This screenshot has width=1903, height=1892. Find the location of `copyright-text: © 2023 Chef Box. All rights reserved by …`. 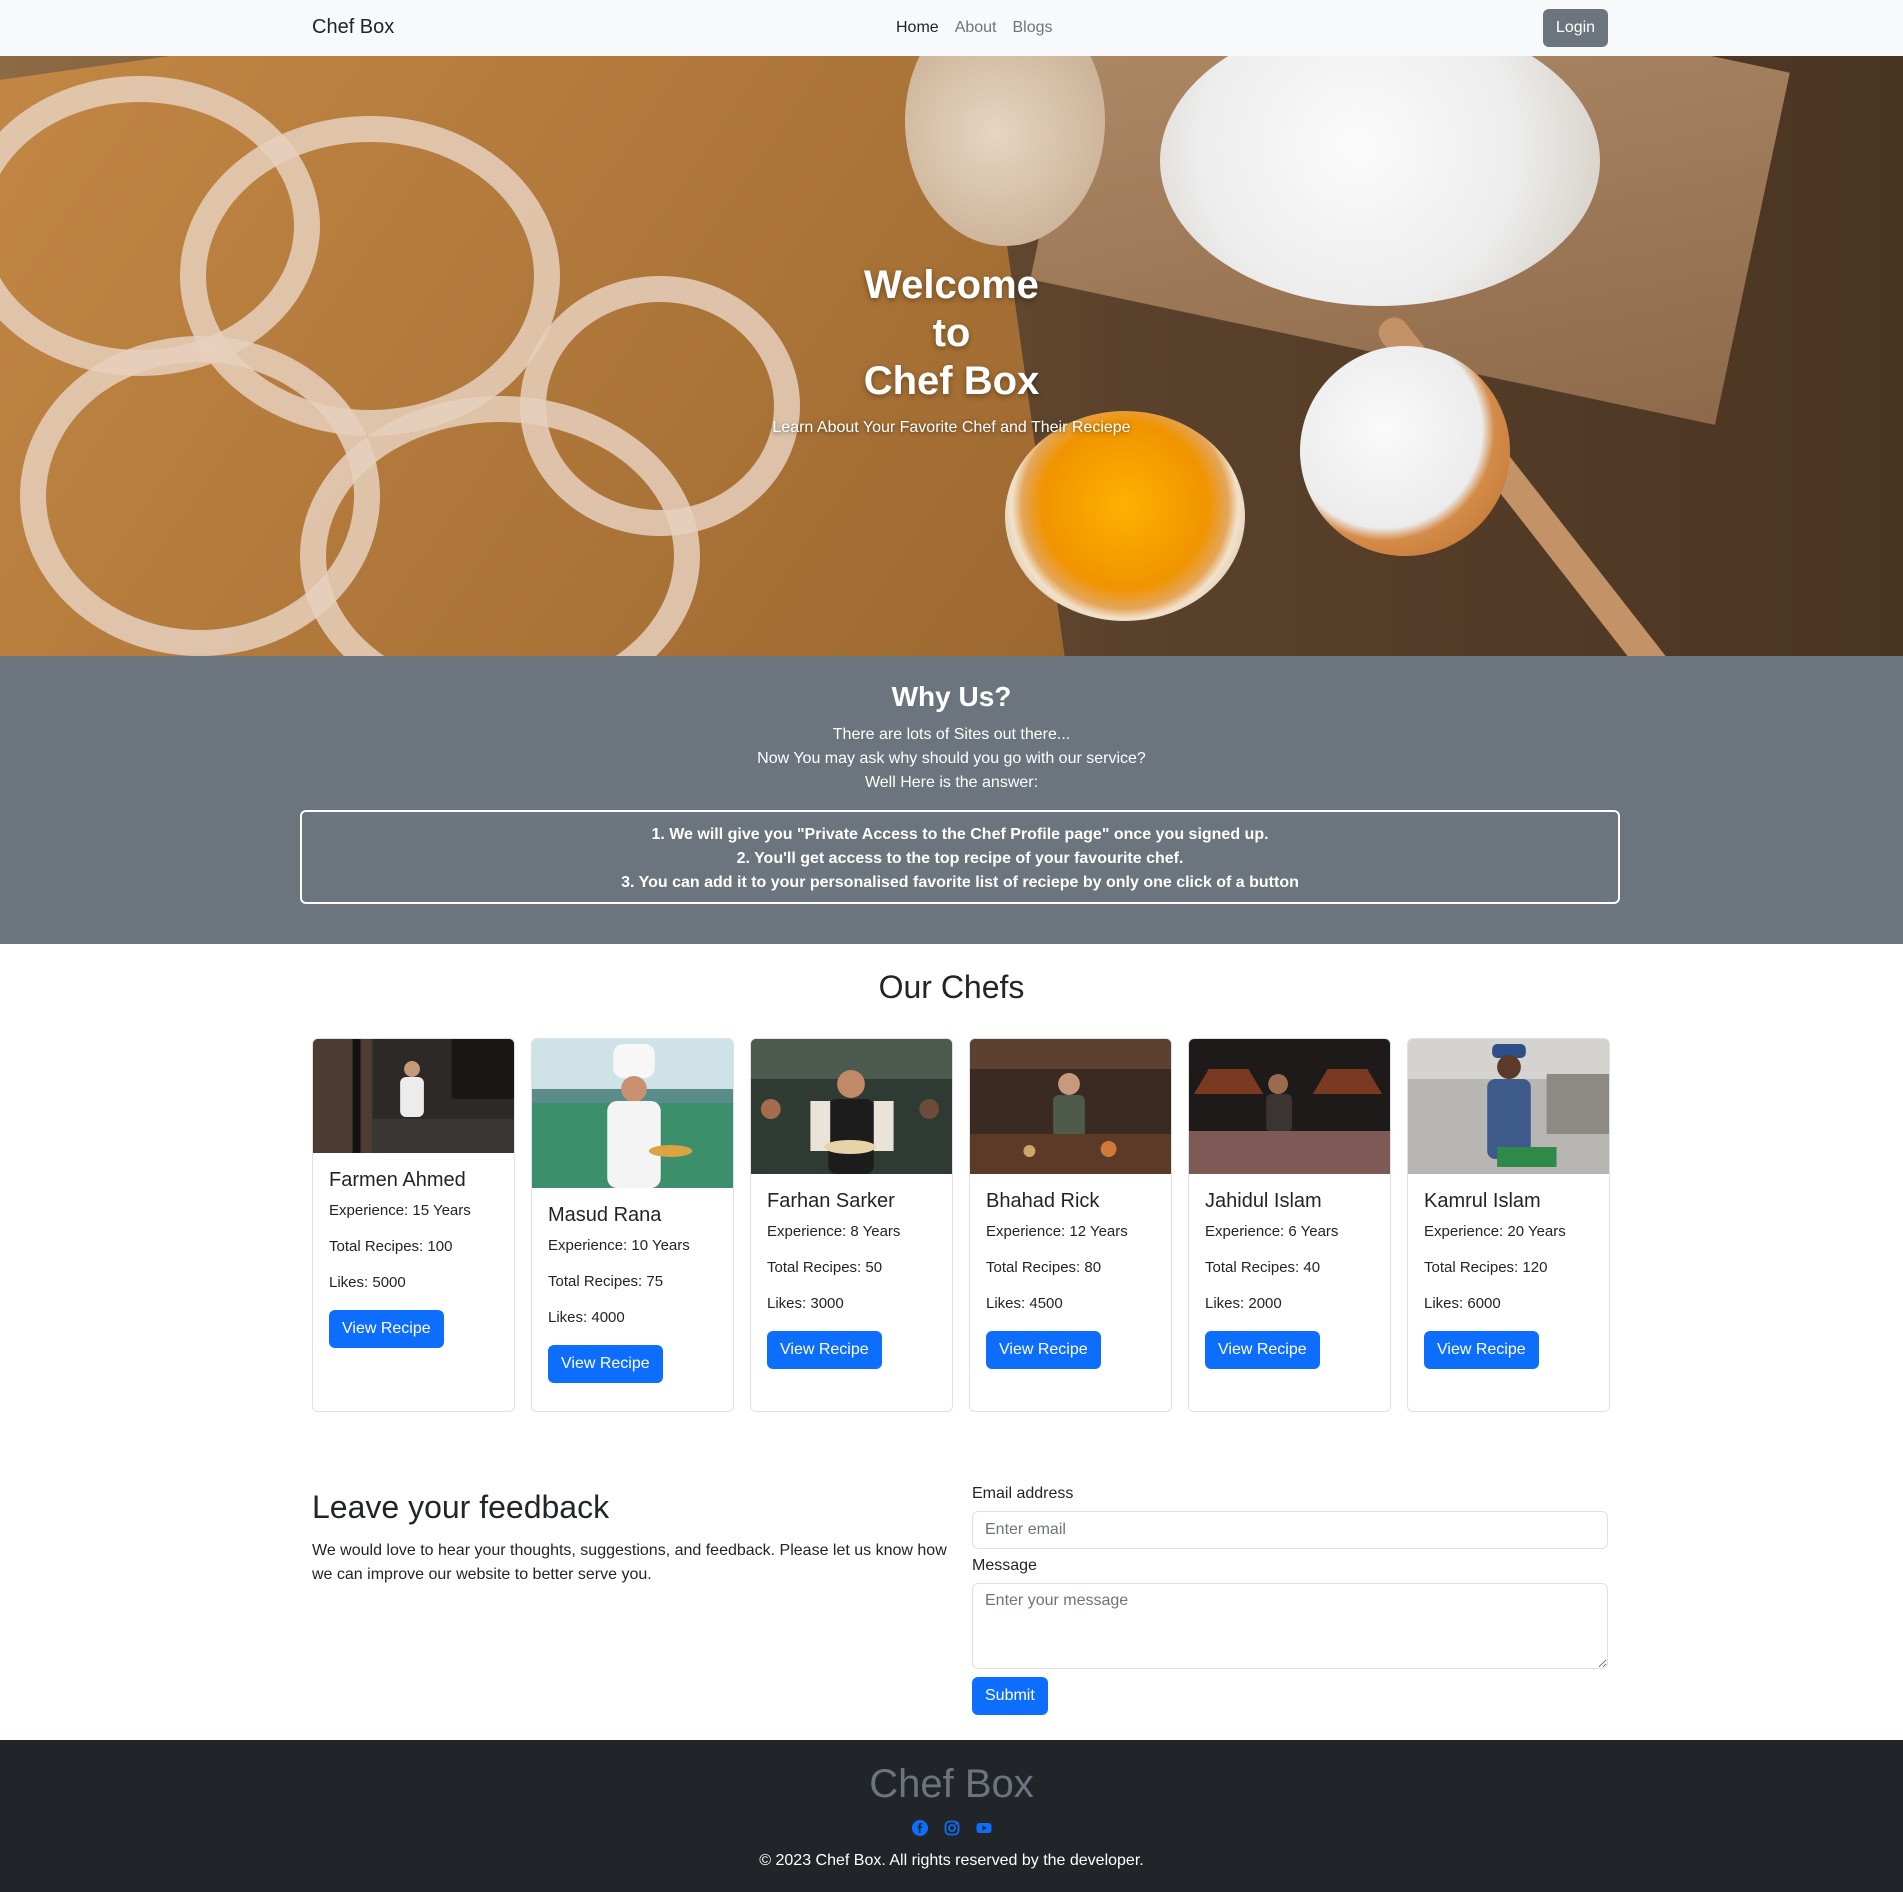

copyright-text: © 2023 Chef Box. All rights reserved by … is located at coordinates (951, 1860).